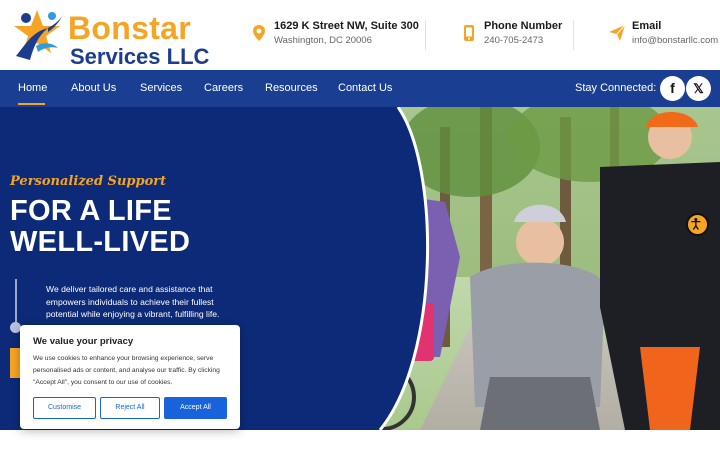 The height and width of the screenshot is (450, 720). What do you see at coordinates (32, 88) in the screenshot?
I see `nav-home: Home` at bounding box center [32, 88].